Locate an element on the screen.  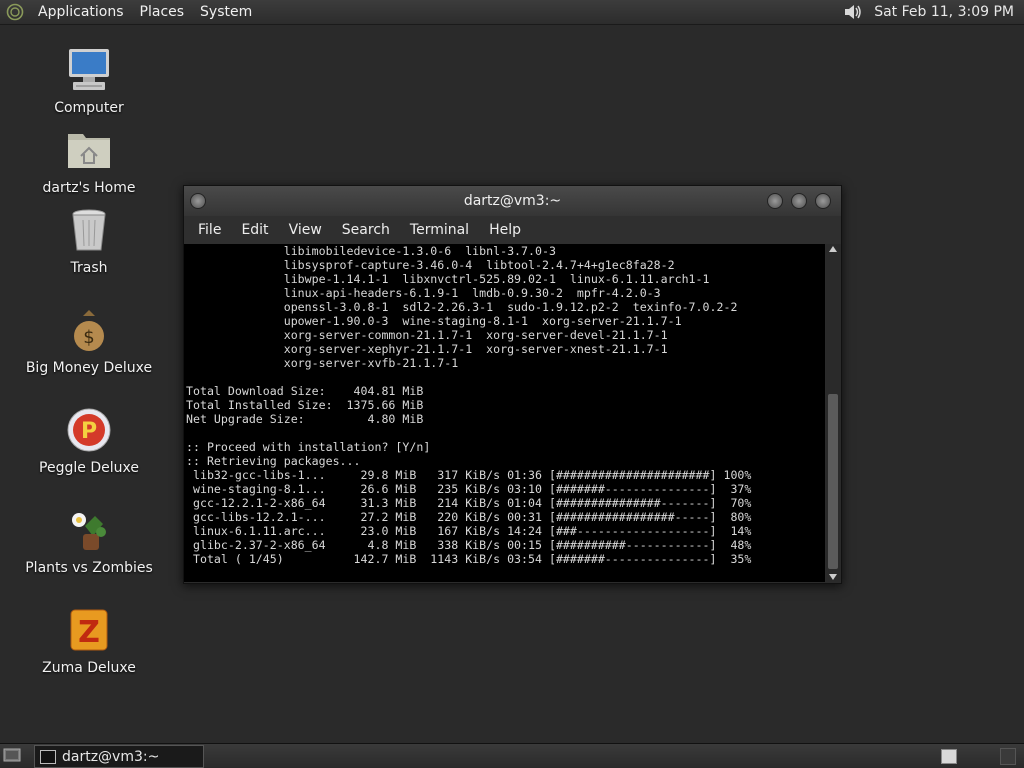
terminal-menu-bar: File Edit View Search Terminal Help is located at coordinates (512, 230).